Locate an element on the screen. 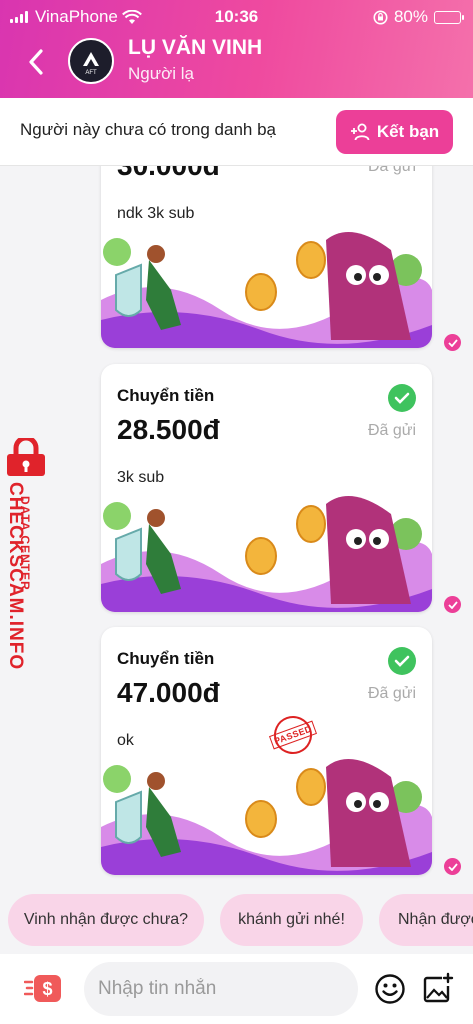 The width and height of the screenshot is (473, 1024). quick-reply-chip: Vinh nhận được chưa? is located at coordinates (106, 920).